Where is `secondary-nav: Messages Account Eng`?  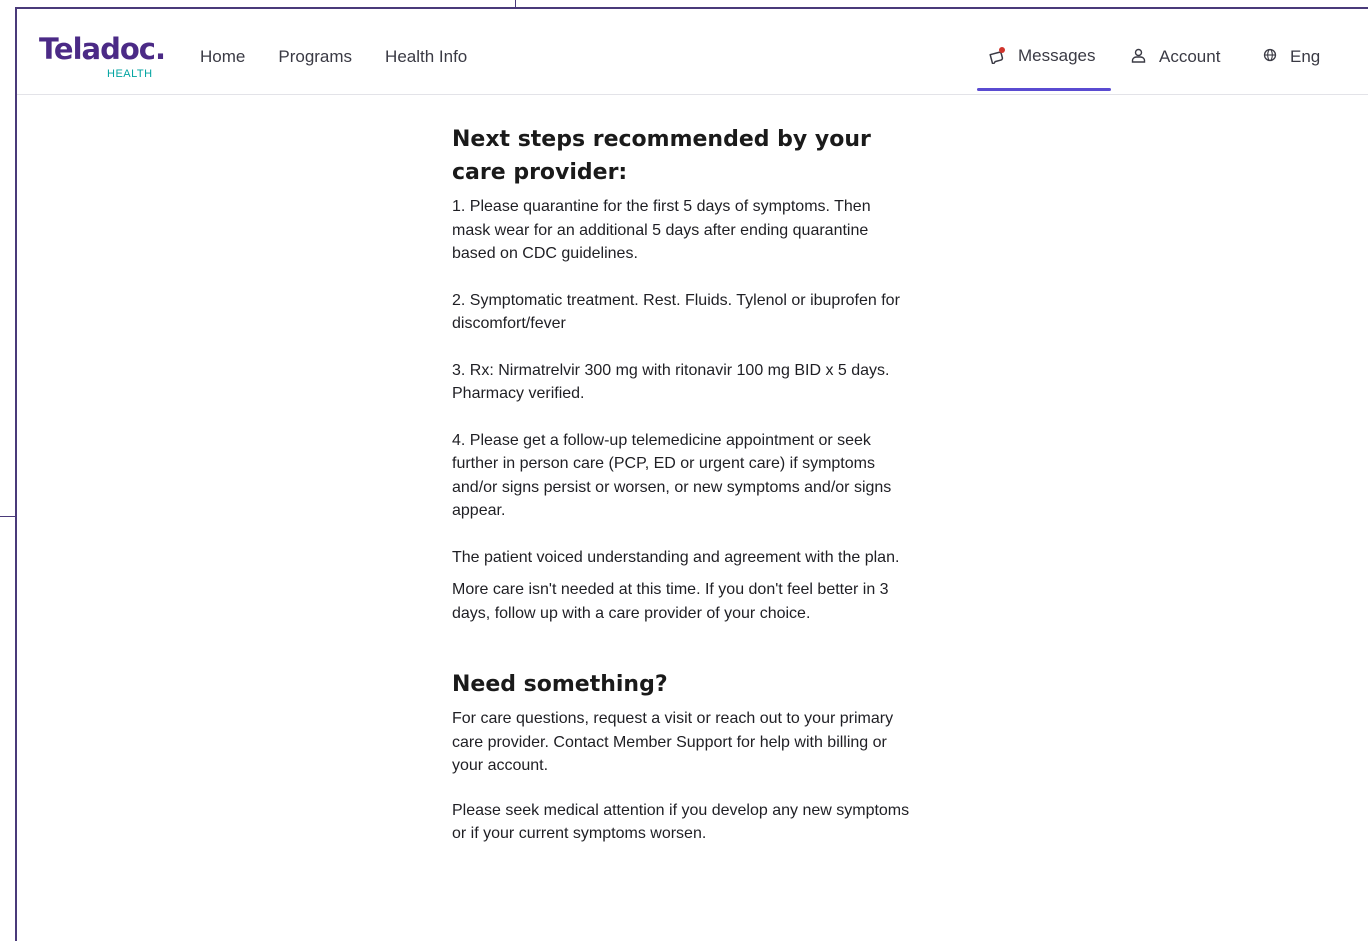
secondary-nav: Messages Account Eng is located at coordinates (1167, 56).